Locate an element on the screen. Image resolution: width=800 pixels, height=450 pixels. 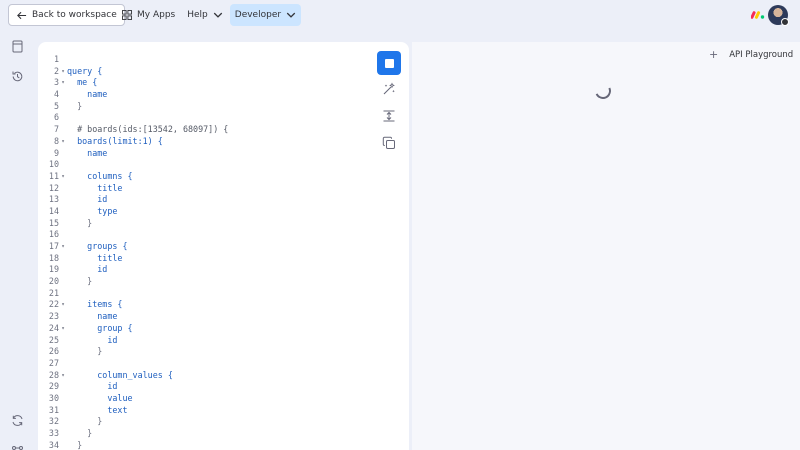
code-line: 34 } is located at coordinates (133, 445).